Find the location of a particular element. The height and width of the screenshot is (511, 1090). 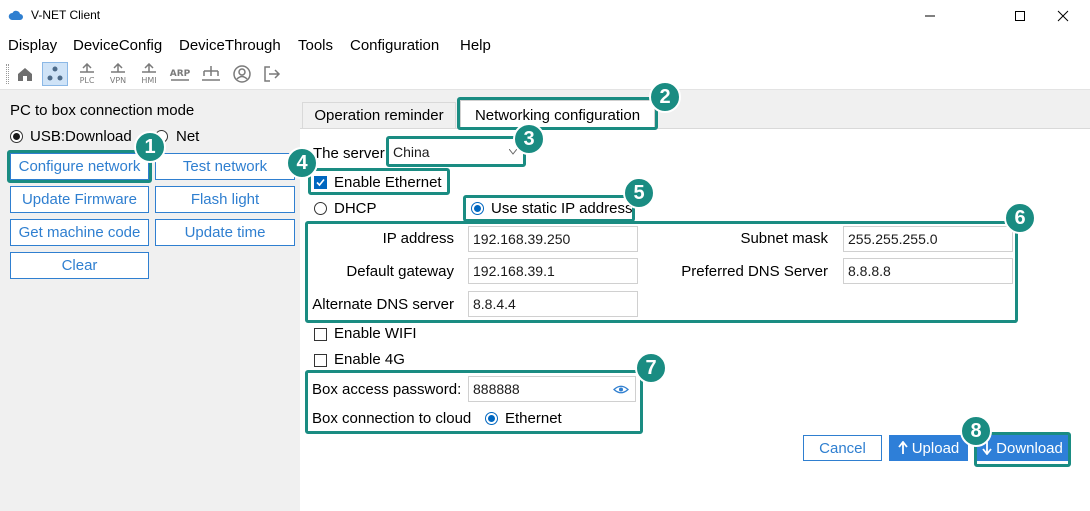

title-bar: V-NET Client is located at coordinates (545, 16).